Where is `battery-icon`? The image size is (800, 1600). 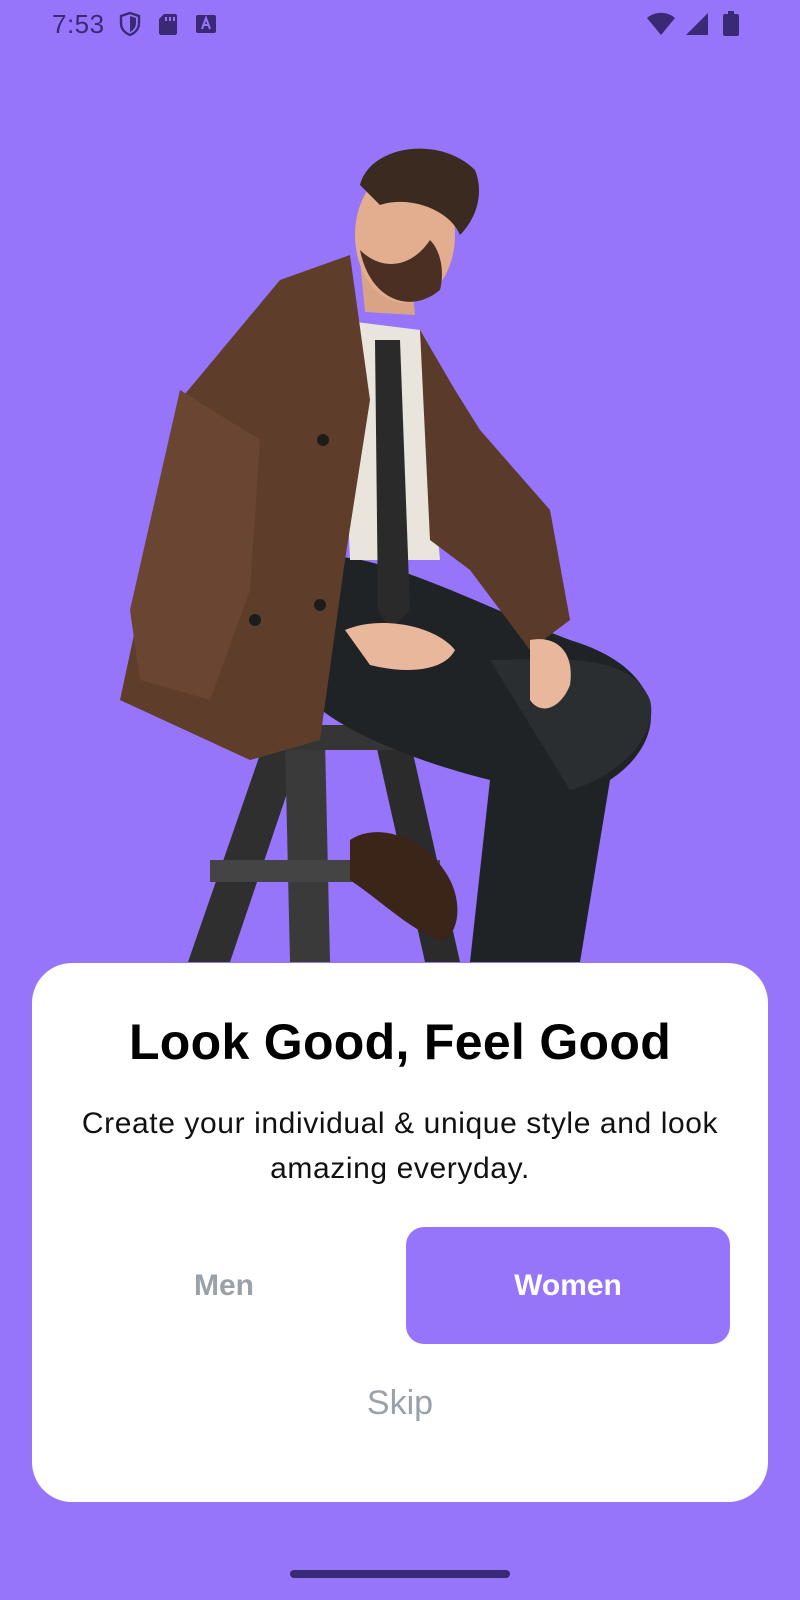
battery-icon is located at coordinates (735, 24).